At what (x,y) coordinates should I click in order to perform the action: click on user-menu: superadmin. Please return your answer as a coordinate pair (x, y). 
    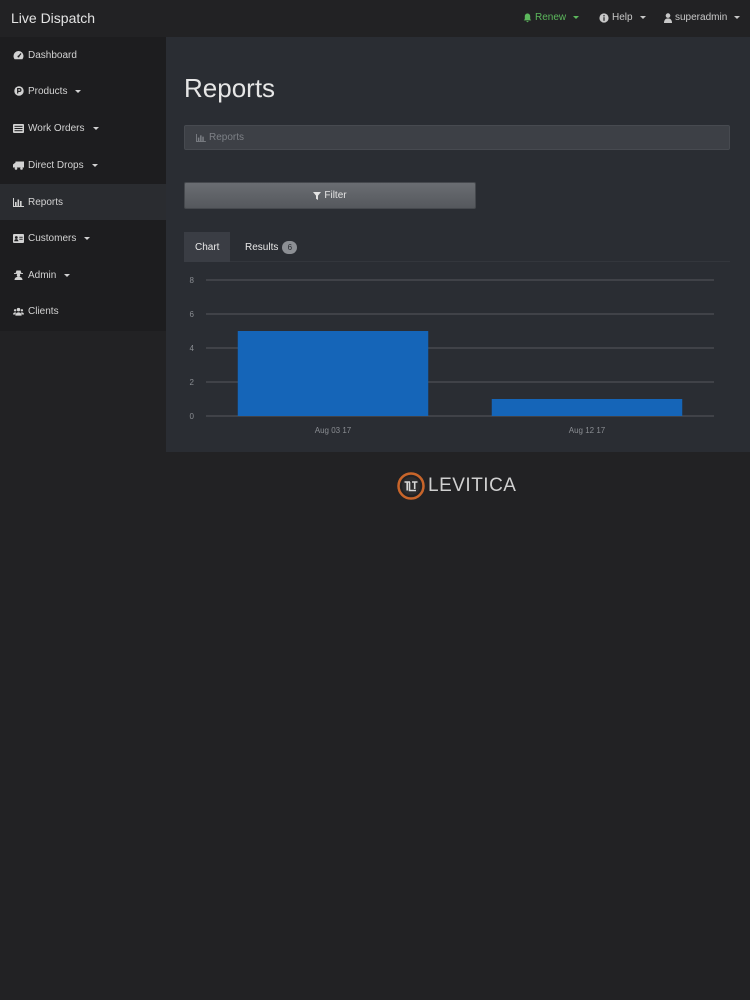
    Looking at the image, I should click on (702, 17).